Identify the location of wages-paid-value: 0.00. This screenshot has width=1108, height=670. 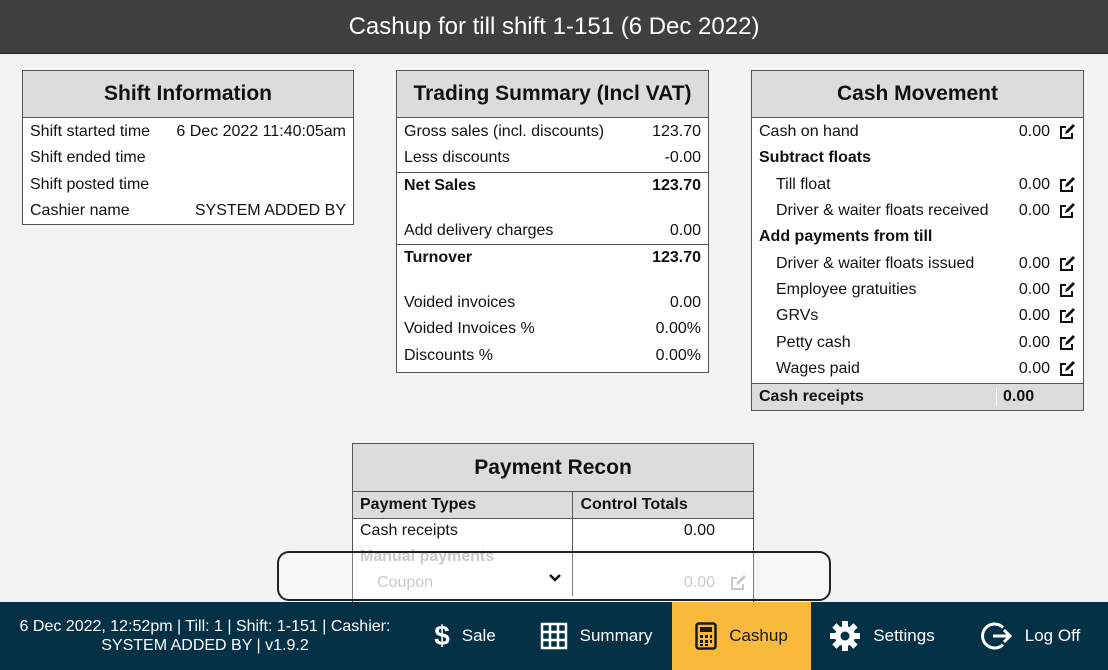
(1034, 368).